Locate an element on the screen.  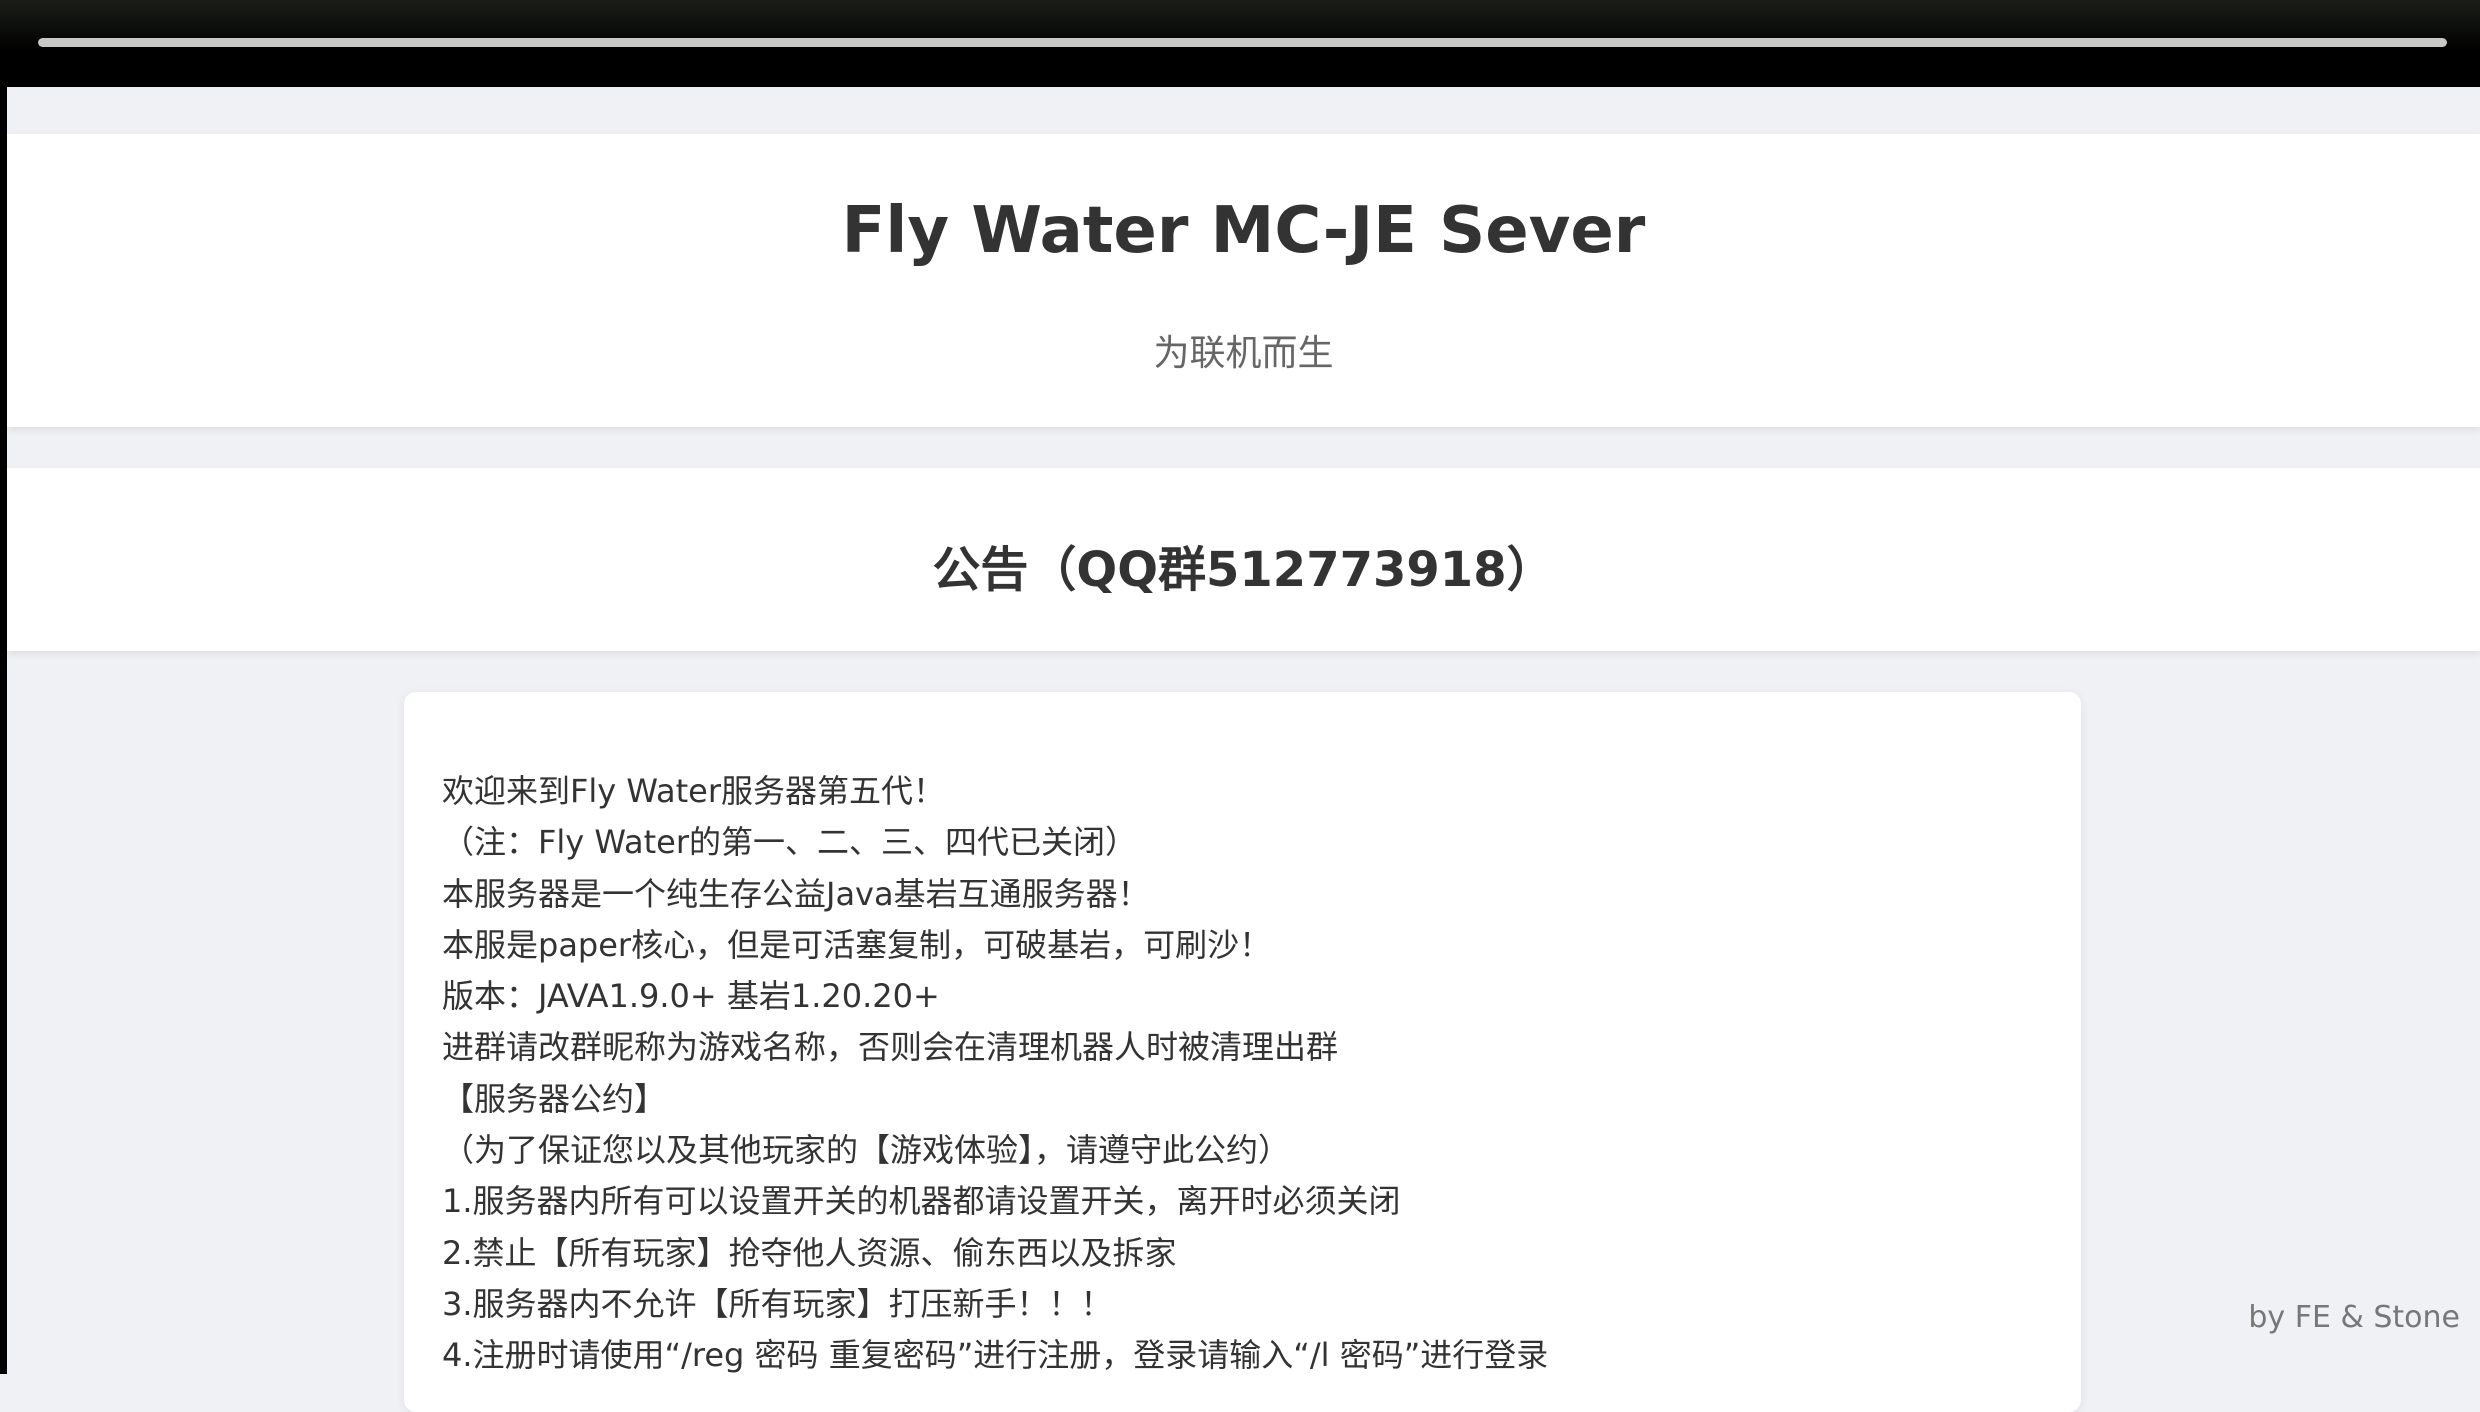
notice-header: 公告（QQ群512773918） is located at coordinates (1243, 559).